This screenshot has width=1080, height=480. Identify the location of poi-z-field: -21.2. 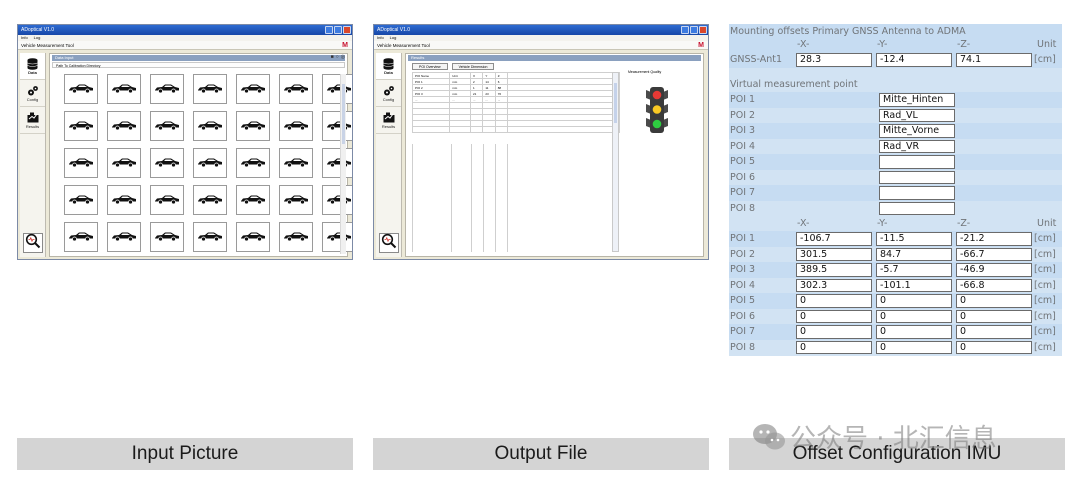
(994, 239).